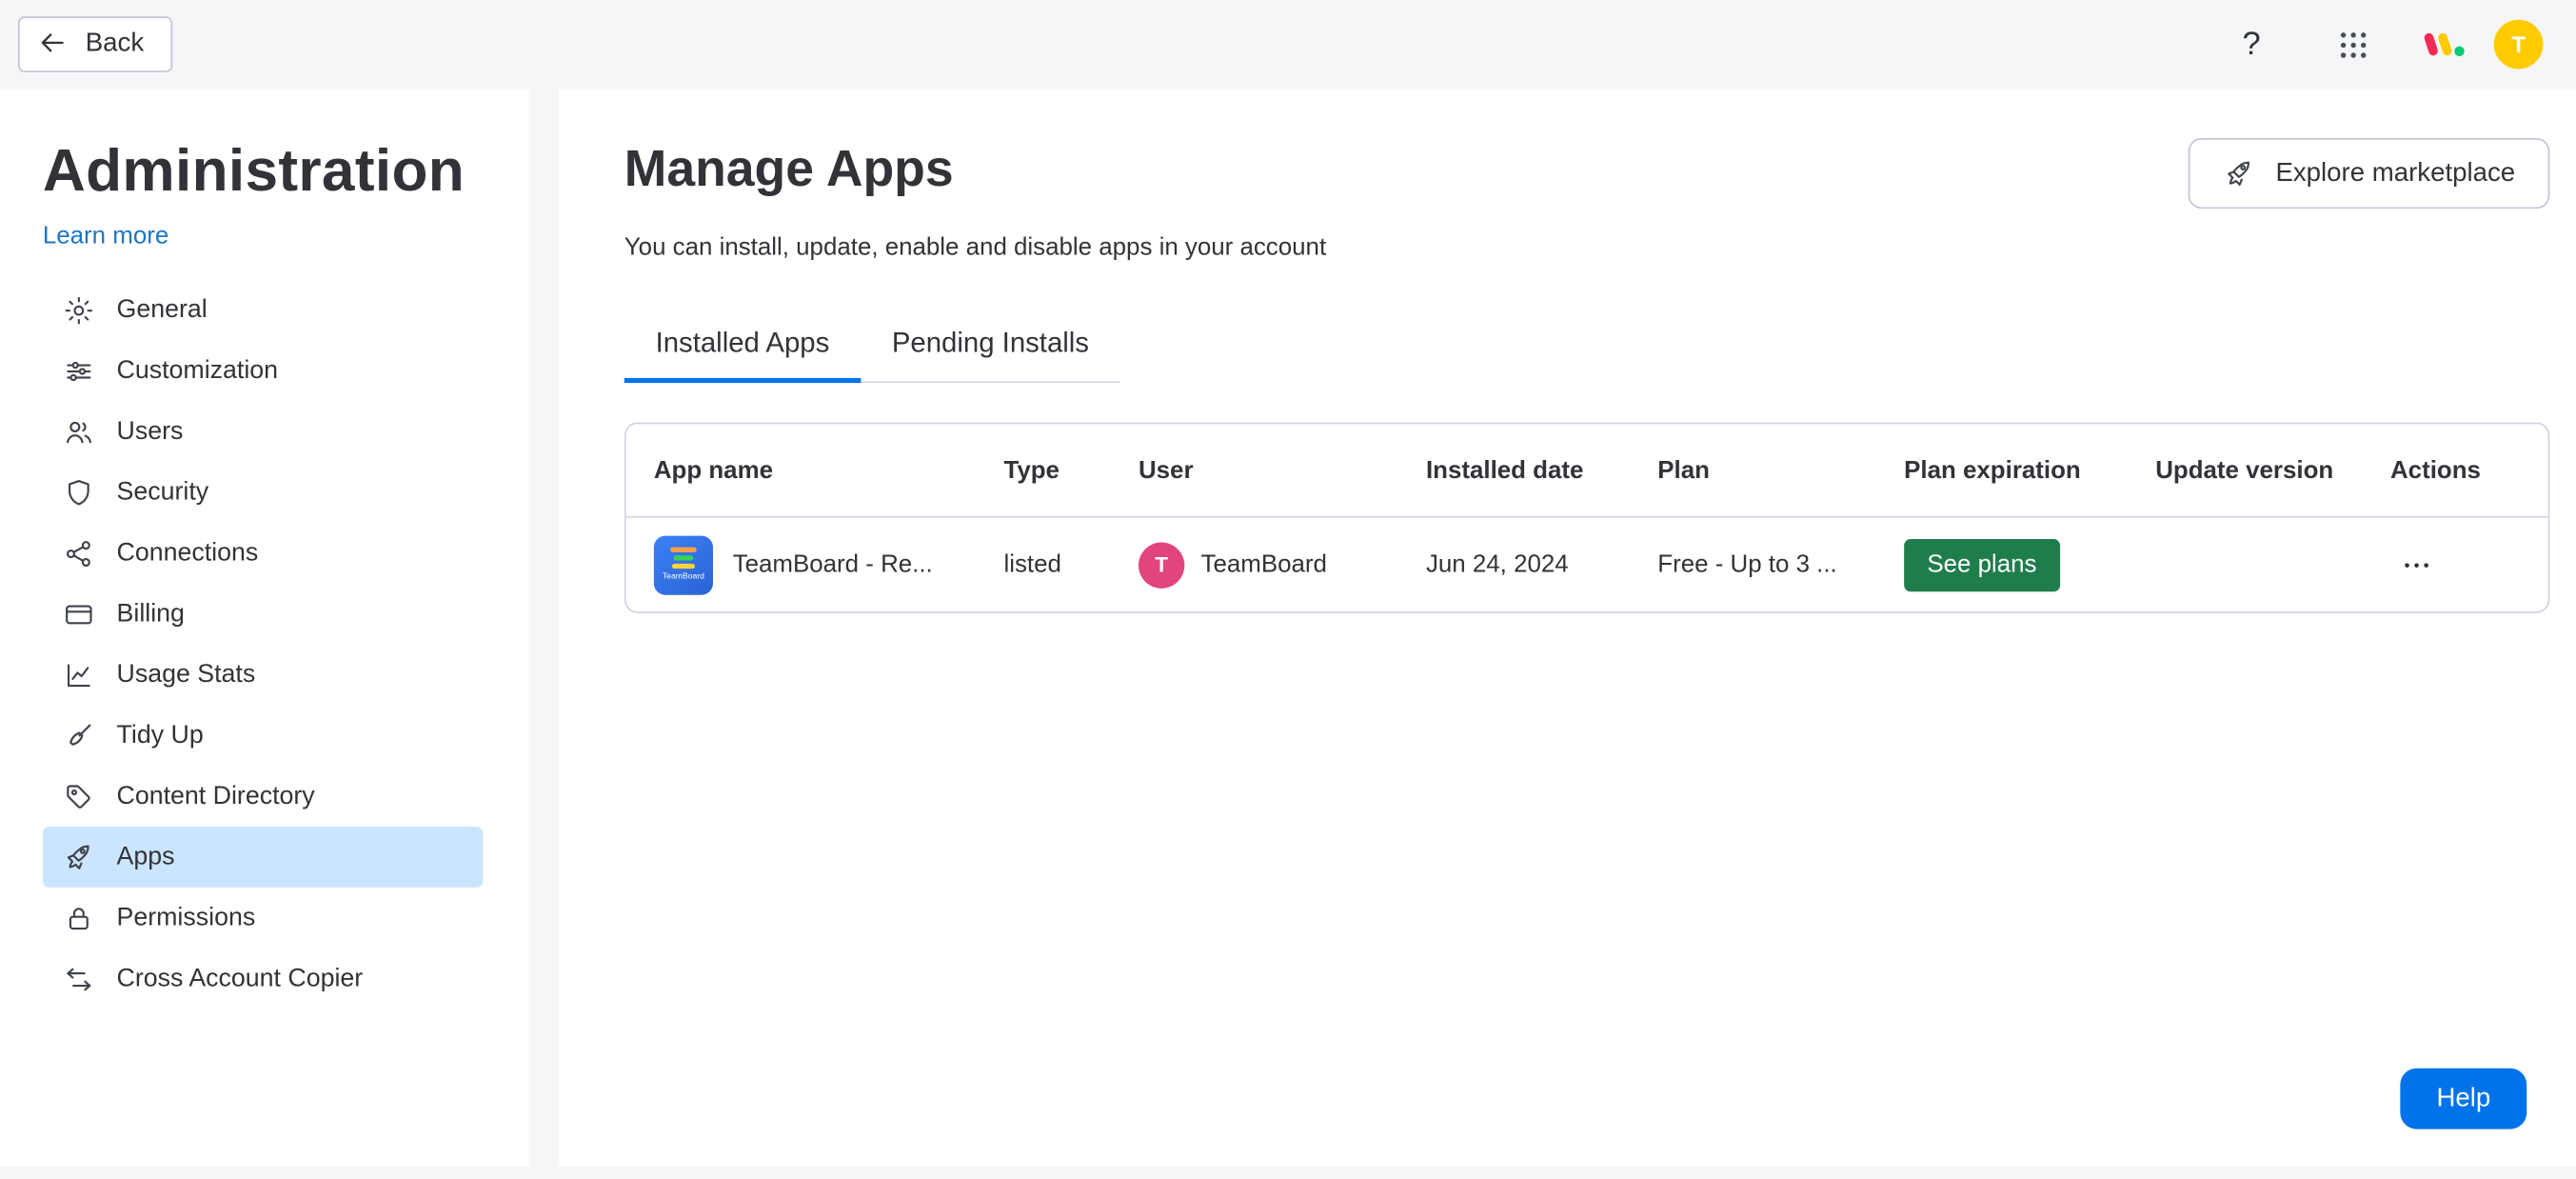  What do you see at coordinates (263, 553) in the screenshot?
I see `sidebar-item-connections: Connections` at bounding box center [263, 553].